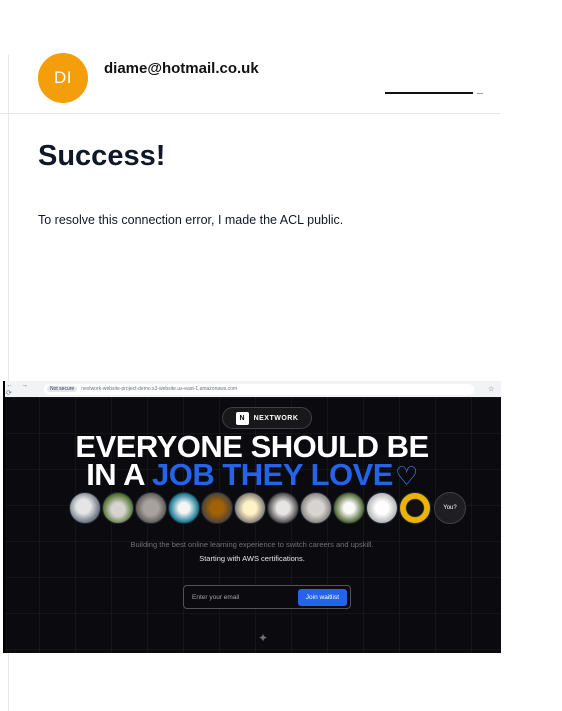  I want to click on avatar-initials: DI, so click(63, 77).